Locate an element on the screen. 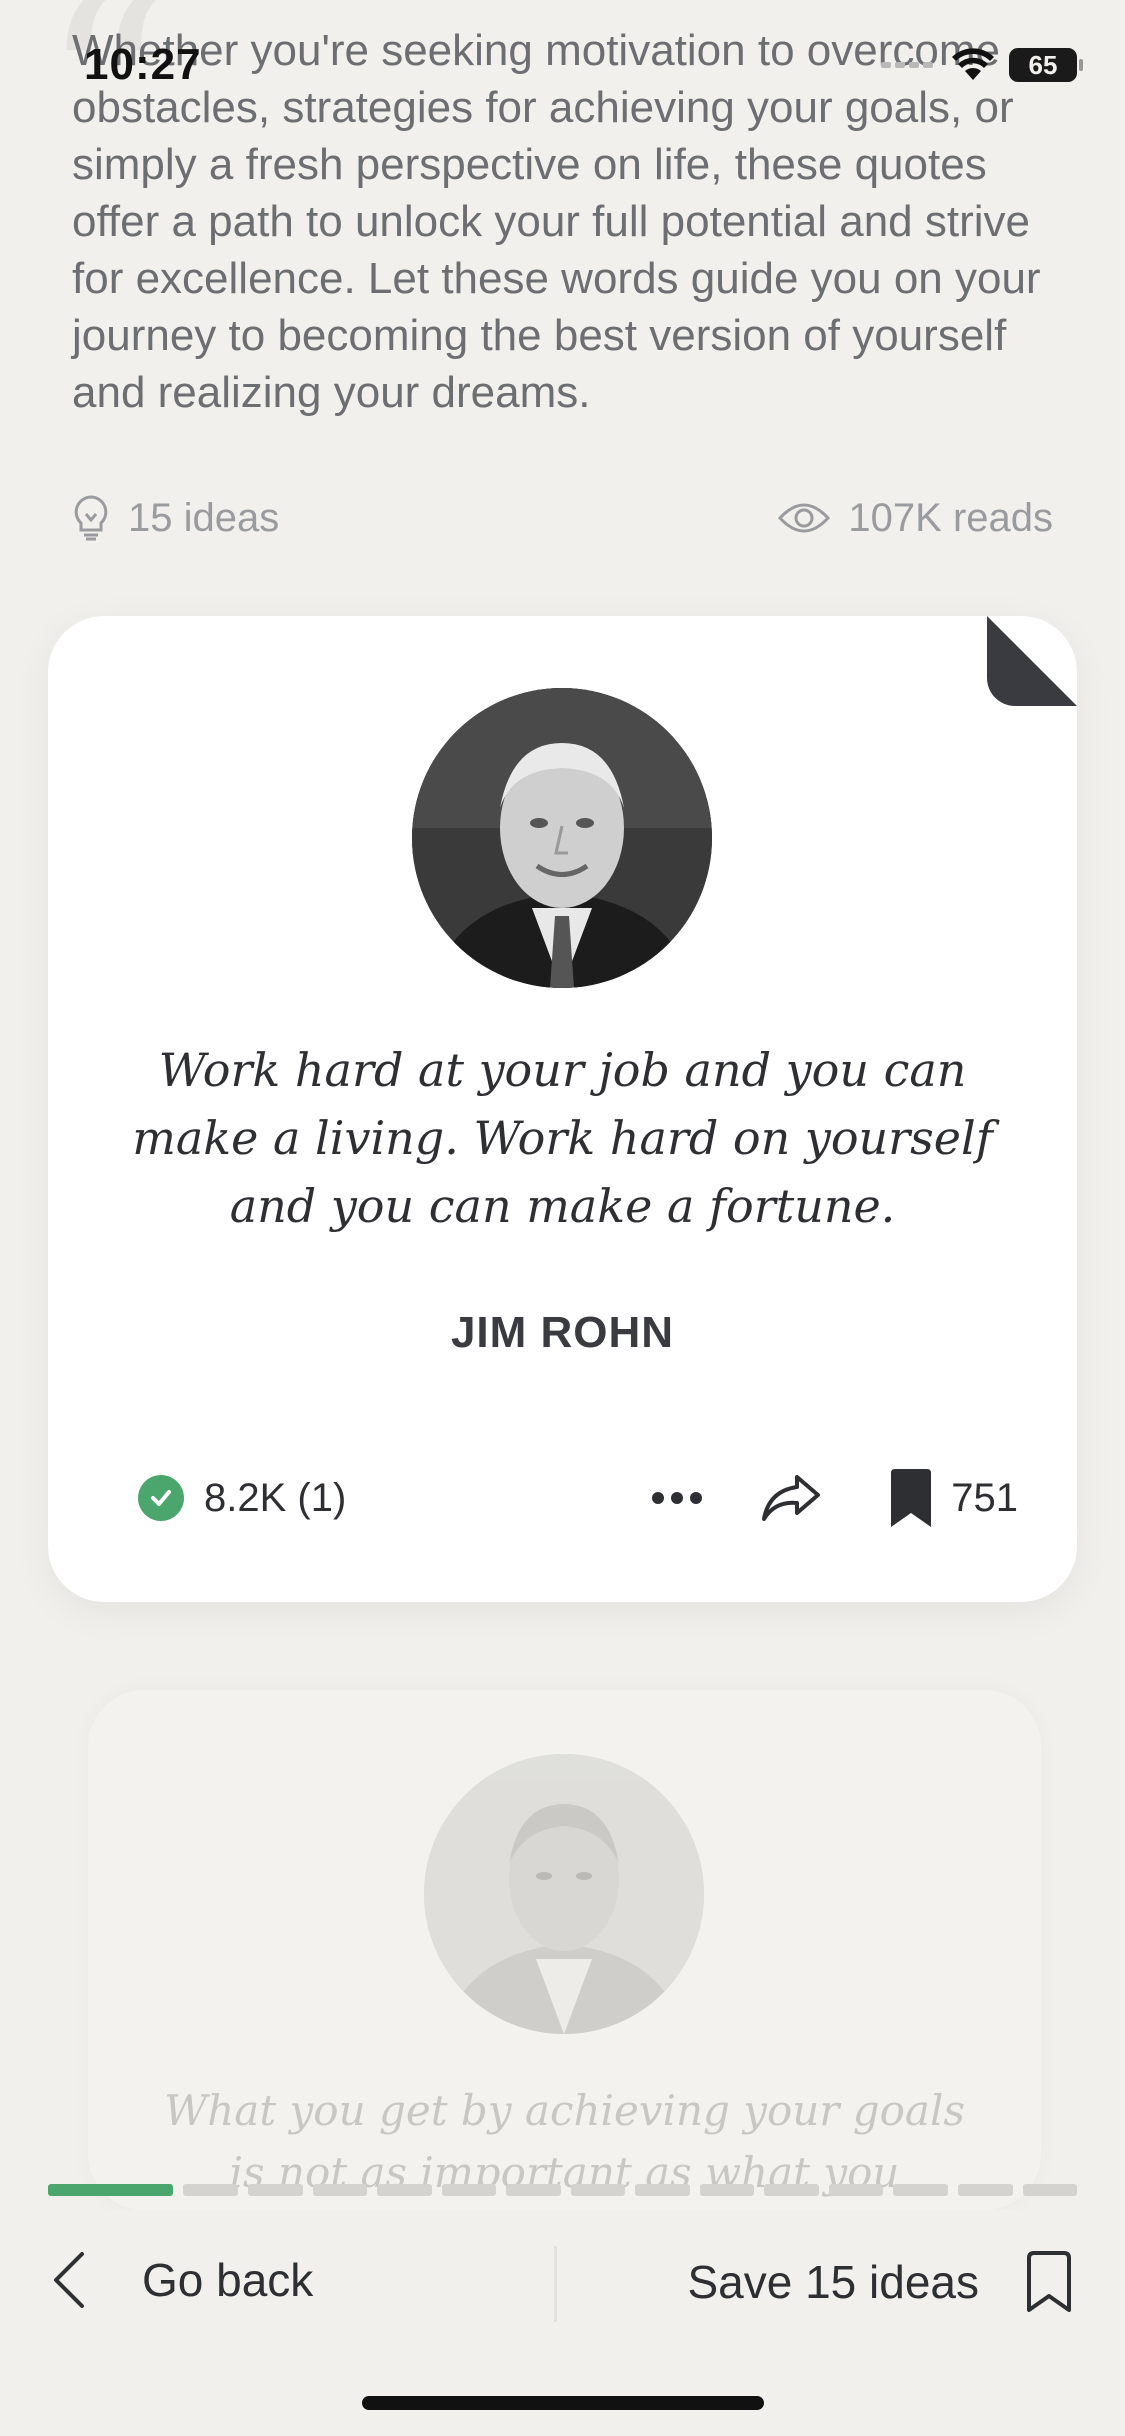  save-ideas-button: Save 15 ideas is located at coordinates (881, 2282).